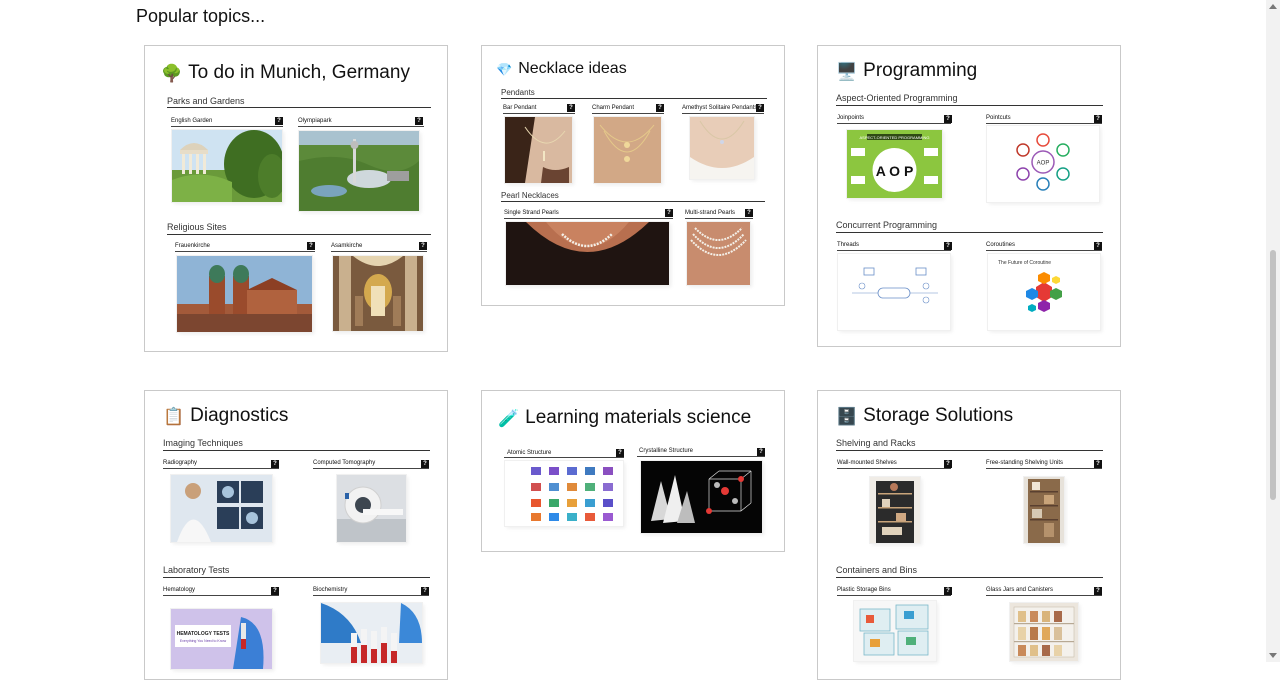 Image resolution: width=1280 pixels, height=680 pixels. Describe the element at coordinates (538, 150) in the screenshot. I see `bar-pendant-image` at that location.